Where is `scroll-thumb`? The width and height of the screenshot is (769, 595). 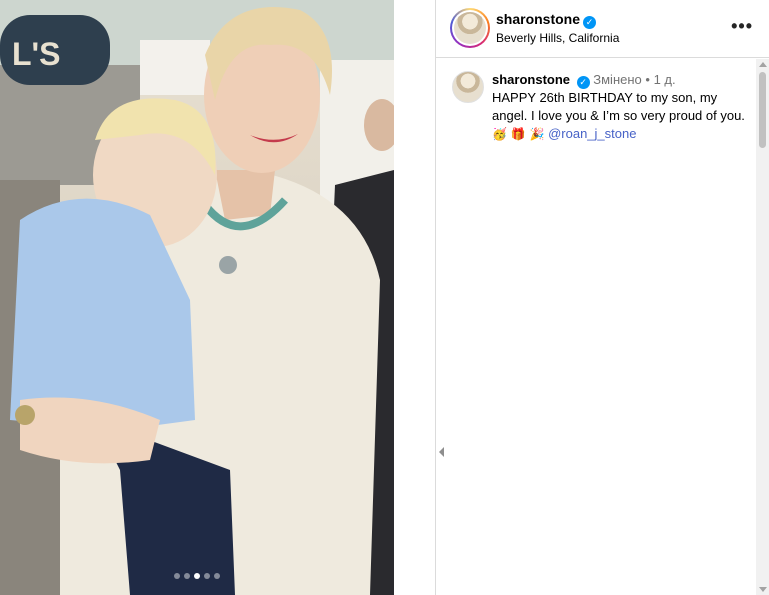 scroll-thumb is located at coordinates (762, 110).